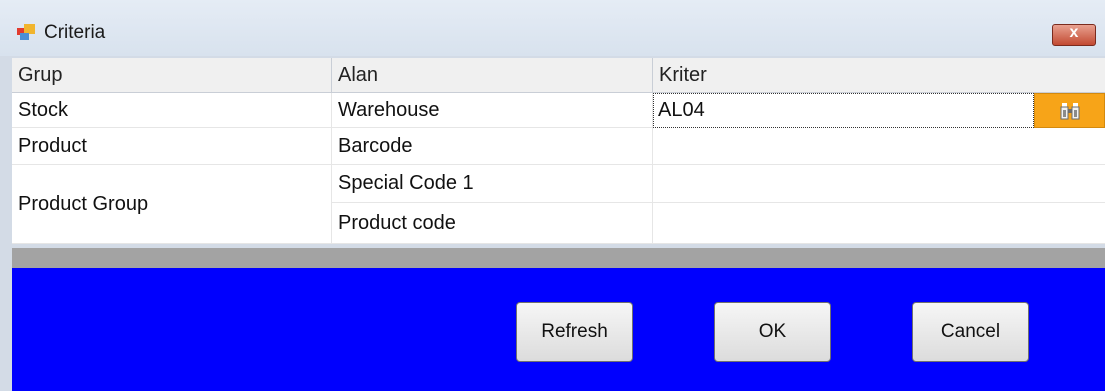 The height and width of the screenshot is (391, 1105). I want to click on binoculars-icon, so click(1070, 111).